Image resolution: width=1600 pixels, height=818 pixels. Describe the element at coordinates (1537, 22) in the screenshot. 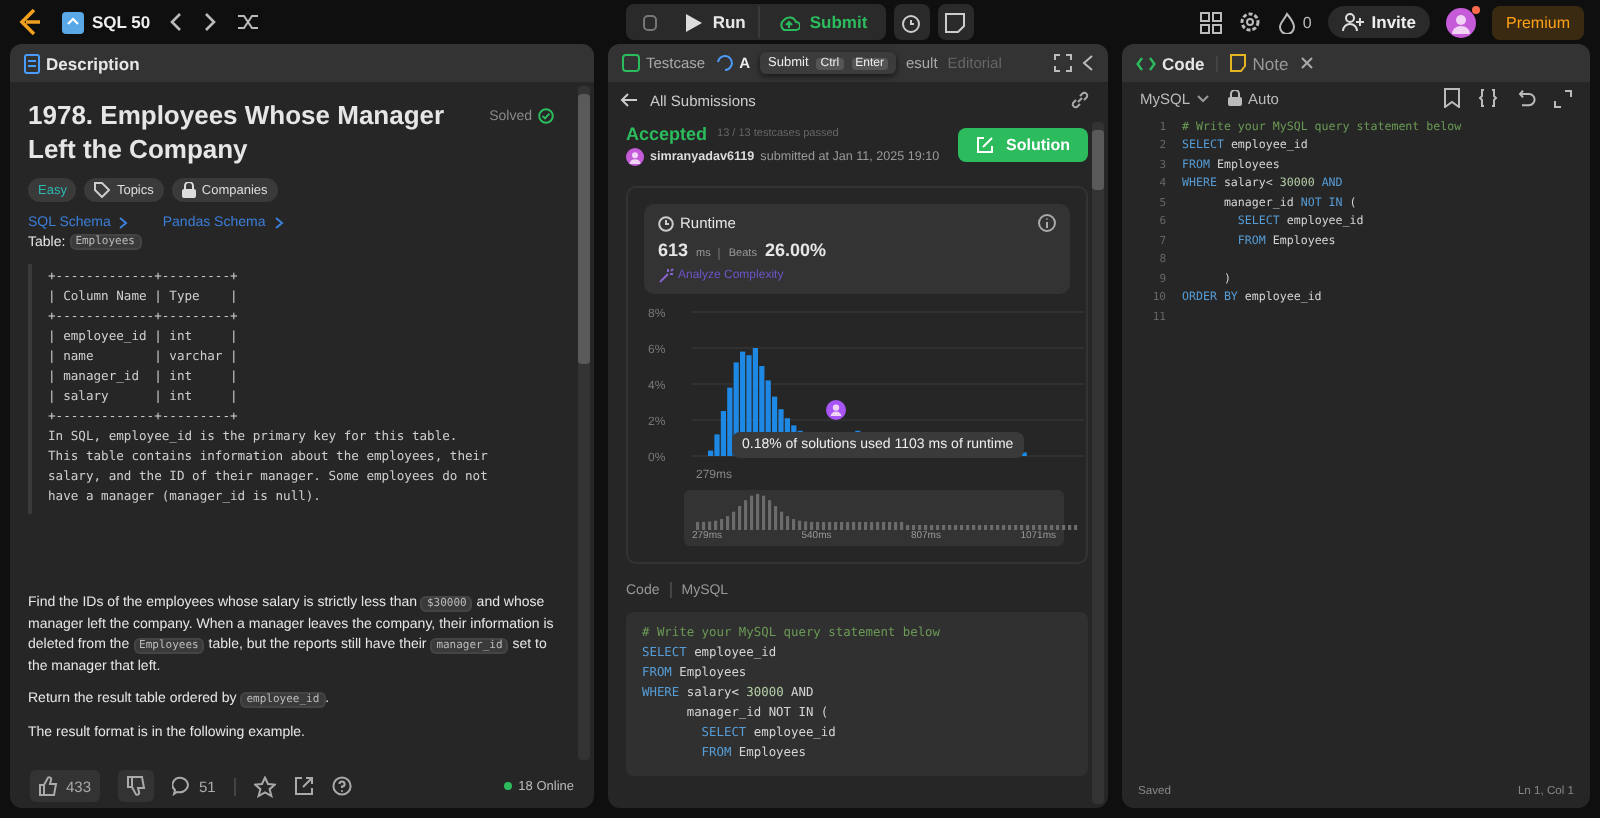

I see `premium-button: Premium` at that location.